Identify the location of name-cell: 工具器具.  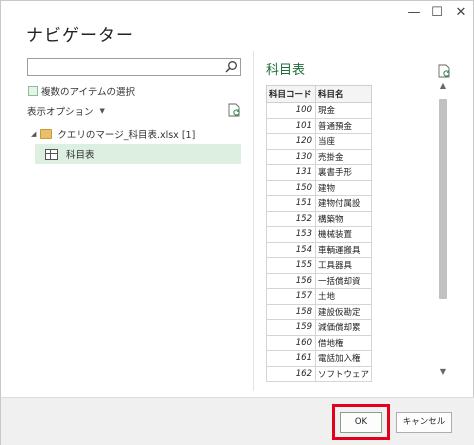
(343, 265).